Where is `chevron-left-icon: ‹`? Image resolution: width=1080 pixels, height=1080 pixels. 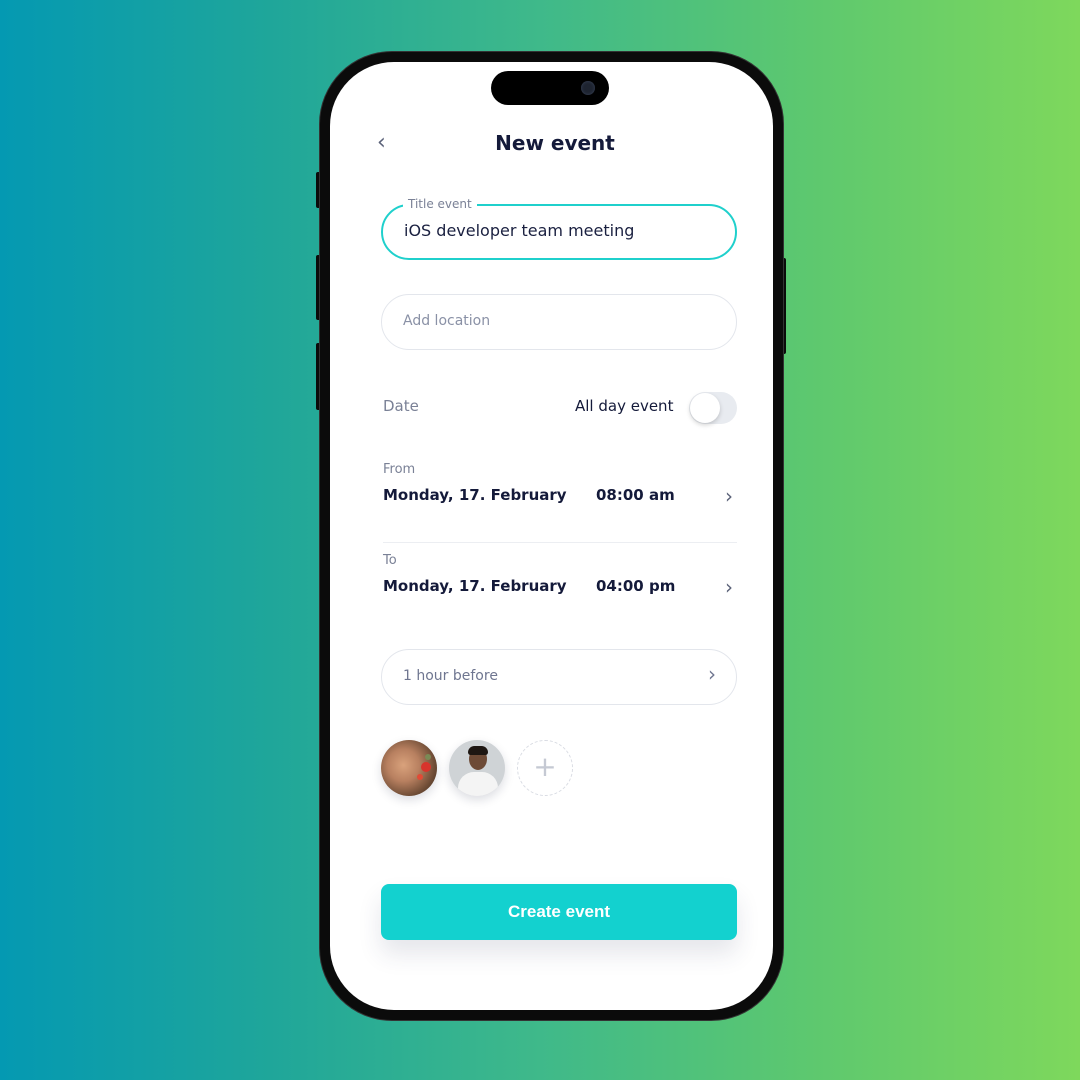
chevron-left-icon: ‹ is located at coordinates (381, 142).